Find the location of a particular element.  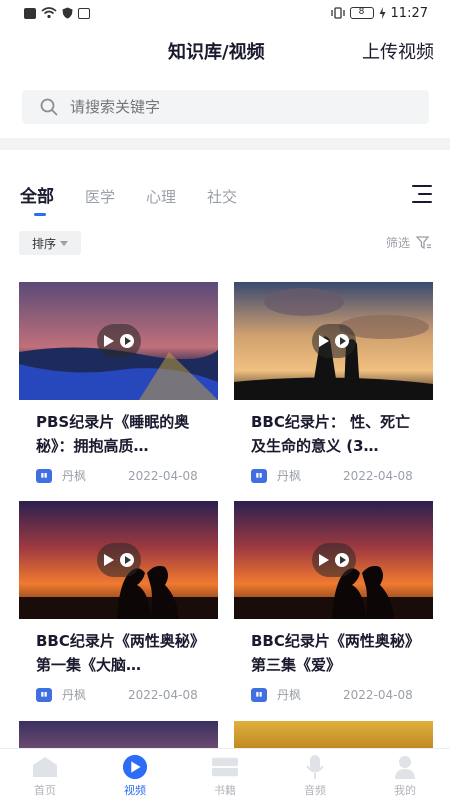

nav-label: 视频 is located at coordinates (135, 790).